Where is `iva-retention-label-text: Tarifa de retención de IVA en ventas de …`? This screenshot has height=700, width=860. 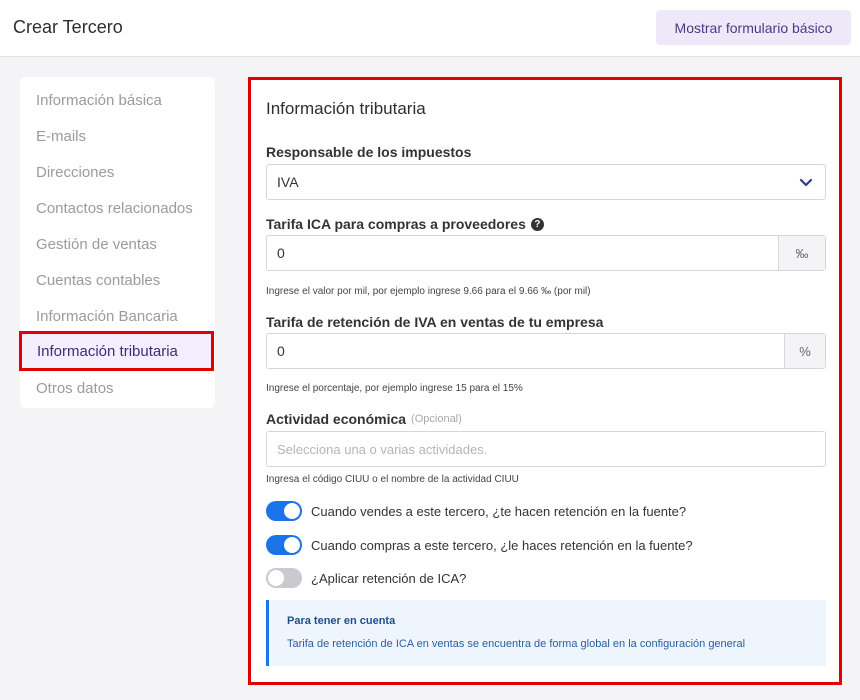
iva-retention-label-text: Tarifa de retención de IVA en ventas de … is located at coordinates (435, 322).